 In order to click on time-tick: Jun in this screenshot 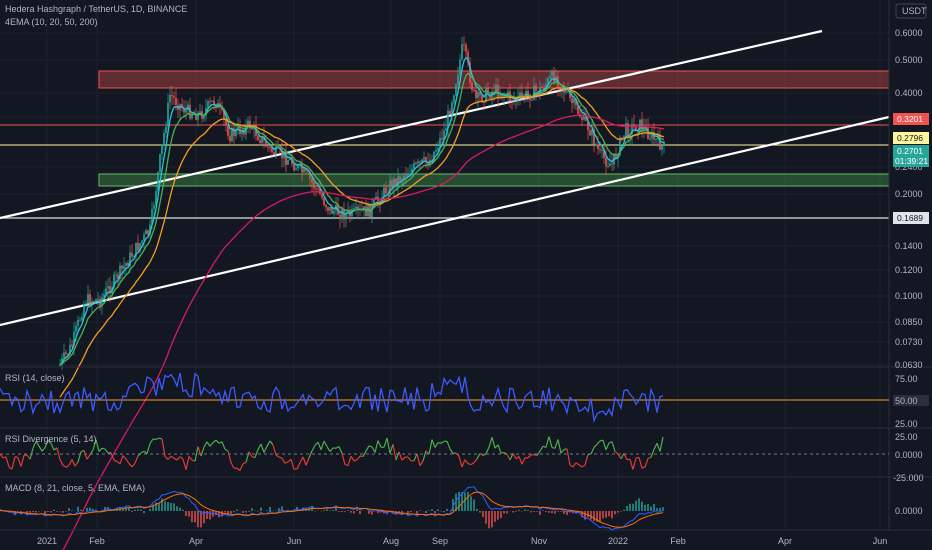, I will do `click(880, 541)`.